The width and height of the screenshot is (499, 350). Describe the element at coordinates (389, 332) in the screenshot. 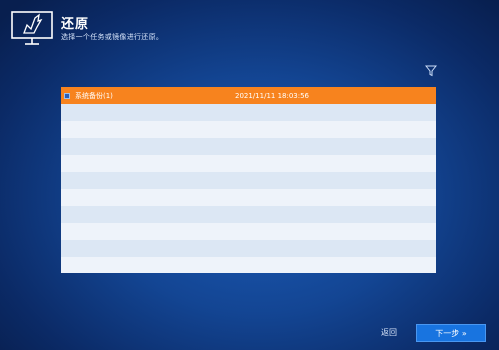

I see `back-button: 返回` at that location.